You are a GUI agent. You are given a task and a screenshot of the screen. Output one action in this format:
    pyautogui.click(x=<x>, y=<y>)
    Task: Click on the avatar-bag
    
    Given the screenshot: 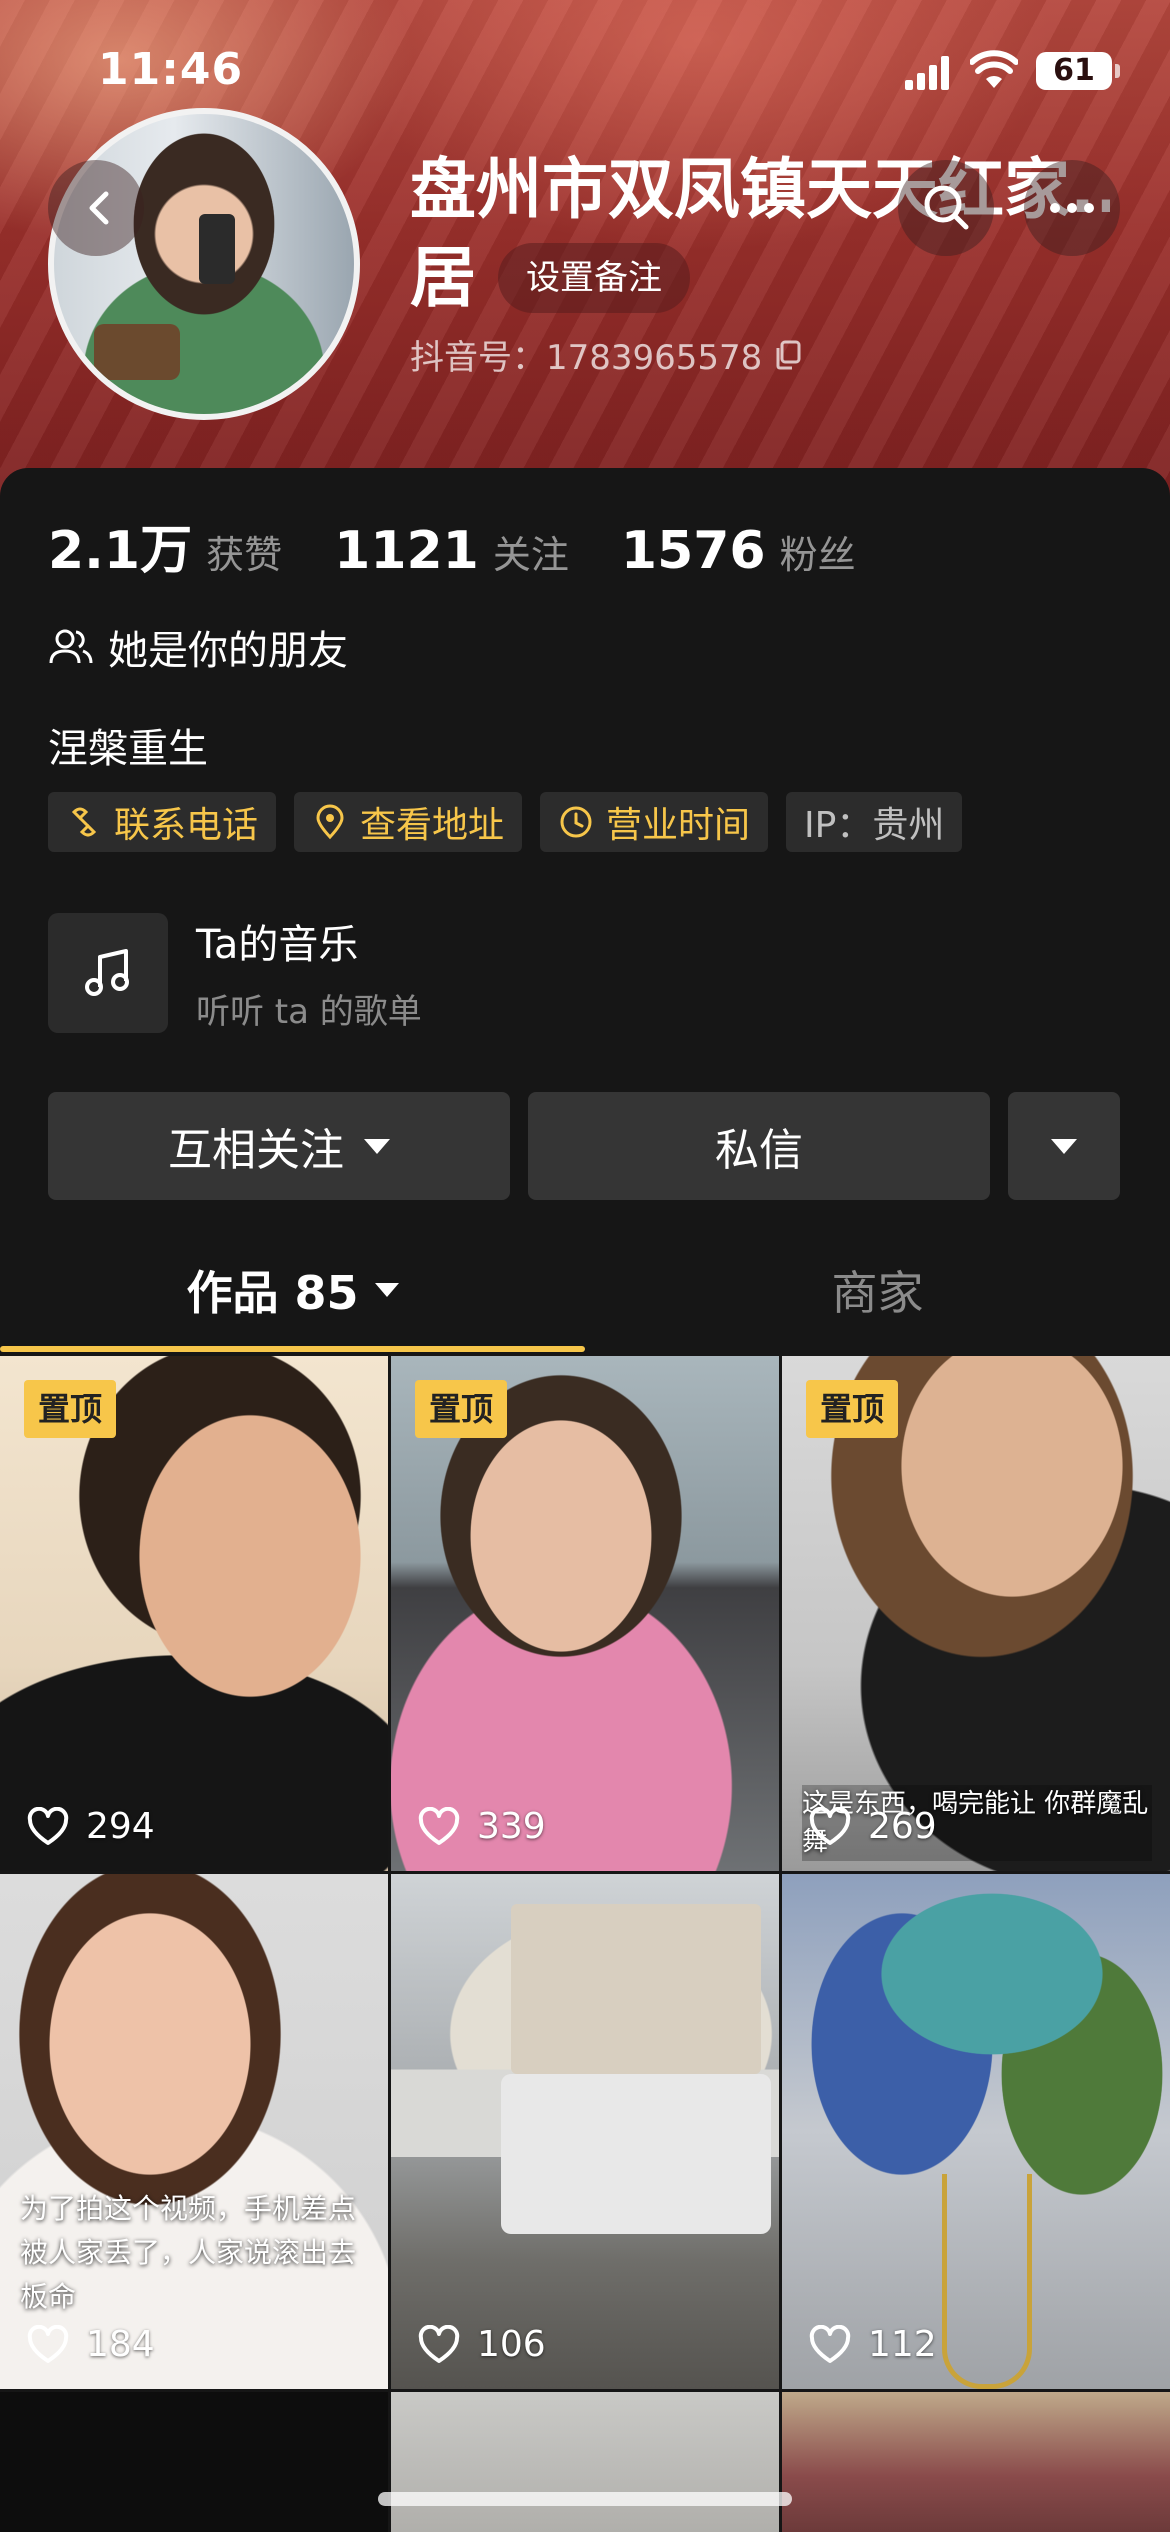 What is the action you would take?
    pyautogui.click(x=137, y=352)
    